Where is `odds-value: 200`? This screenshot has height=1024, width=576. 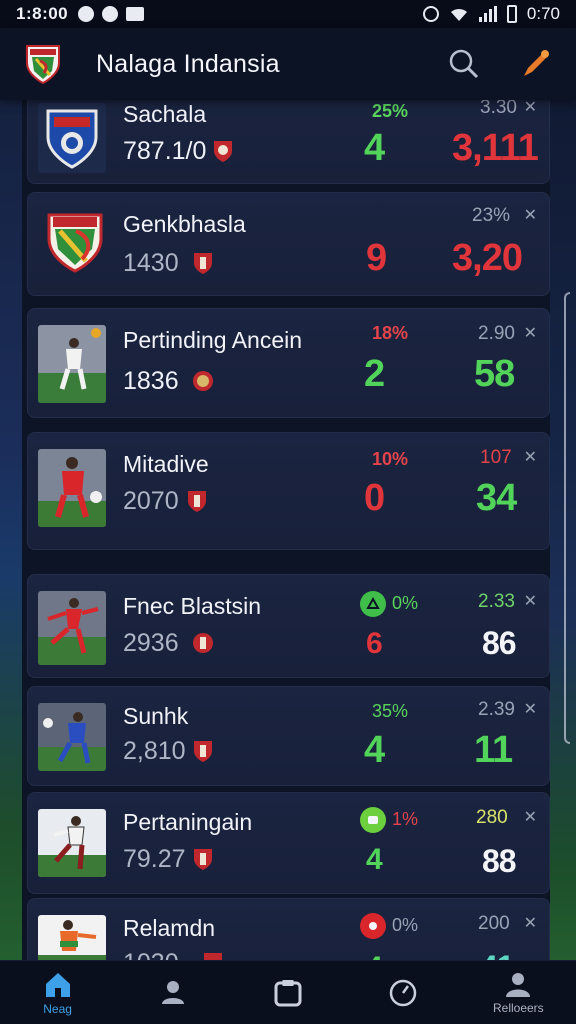 odds-value: 200 is located at coordinates (494, 923).